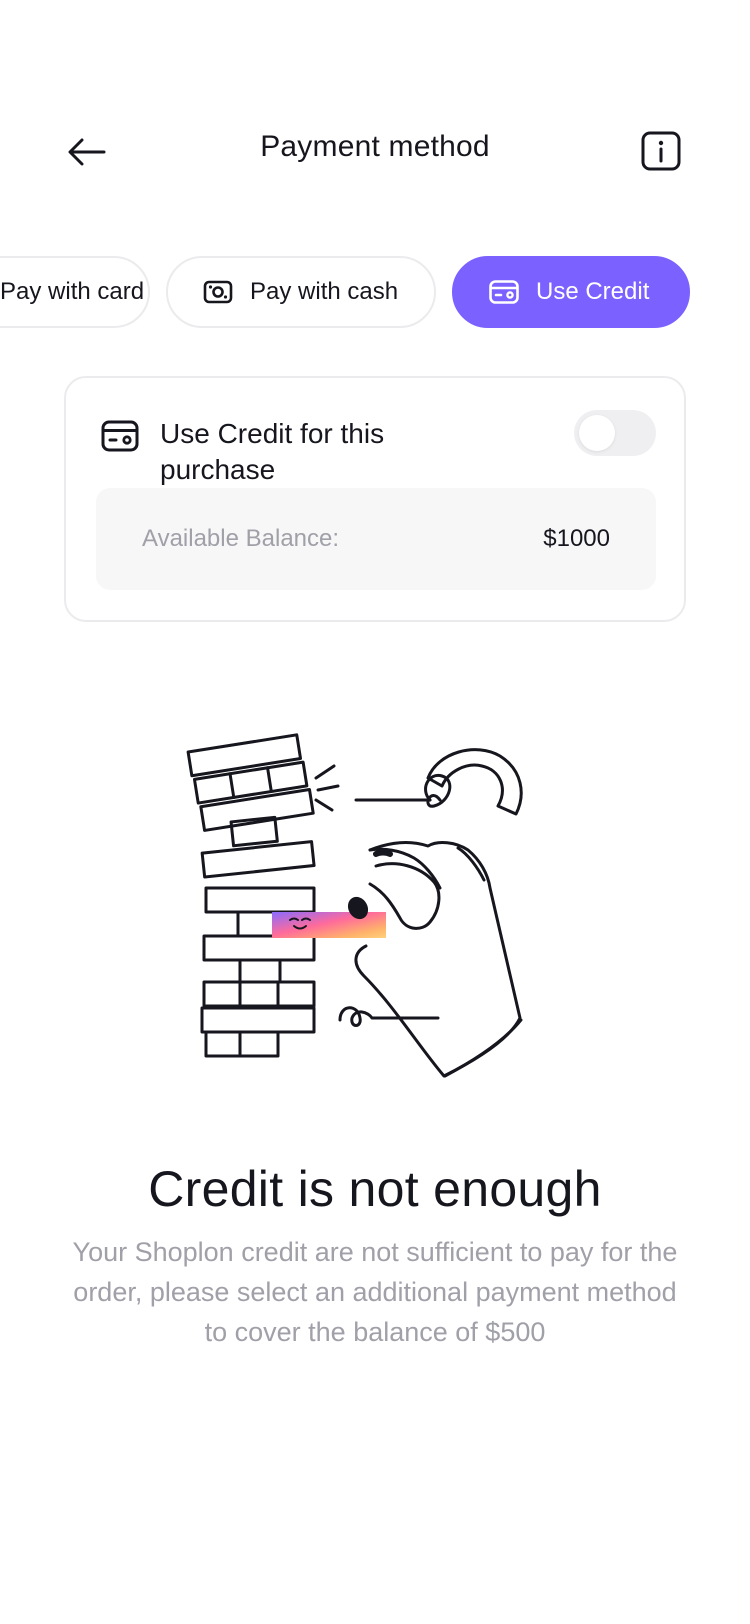 Image resolution: width=750 pixels, height=1624 pixels. I want to click on tab-use-credit: Use Credit, so click(571, 292).